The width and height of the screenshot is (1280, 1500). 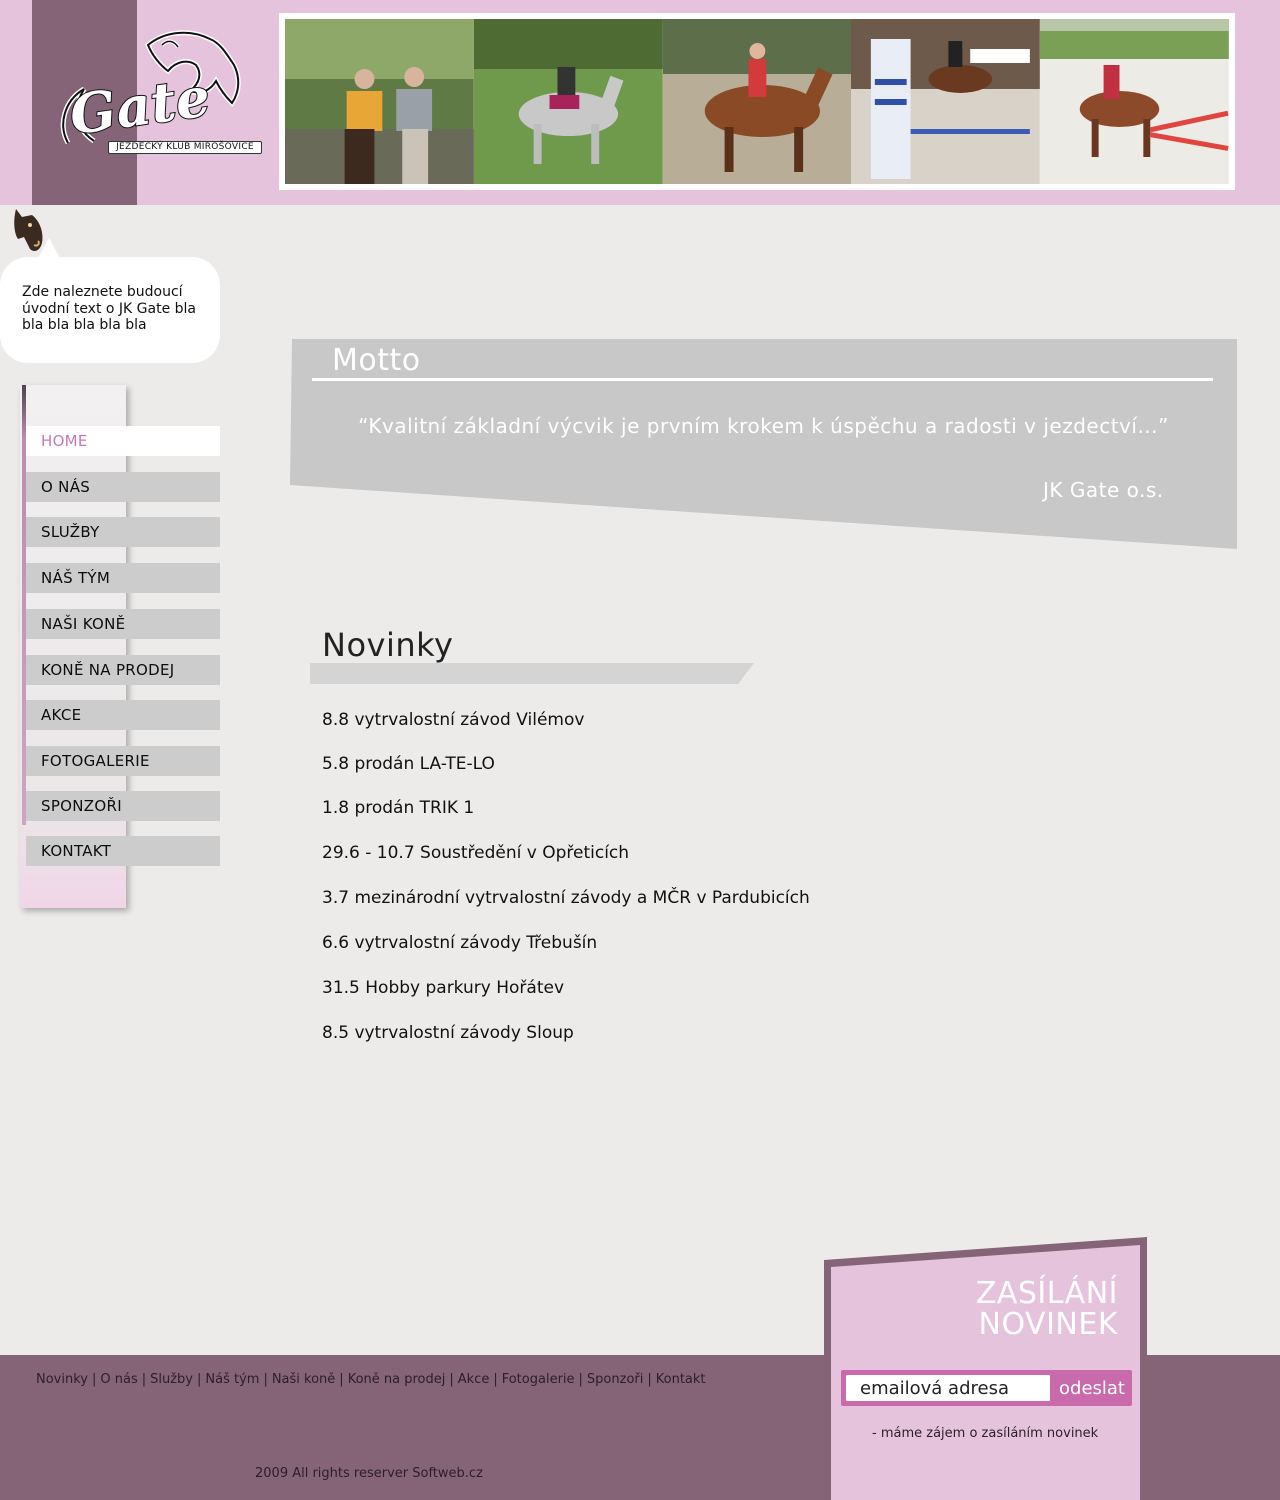 I want to click on email-input, so click(x=948, y=1388).